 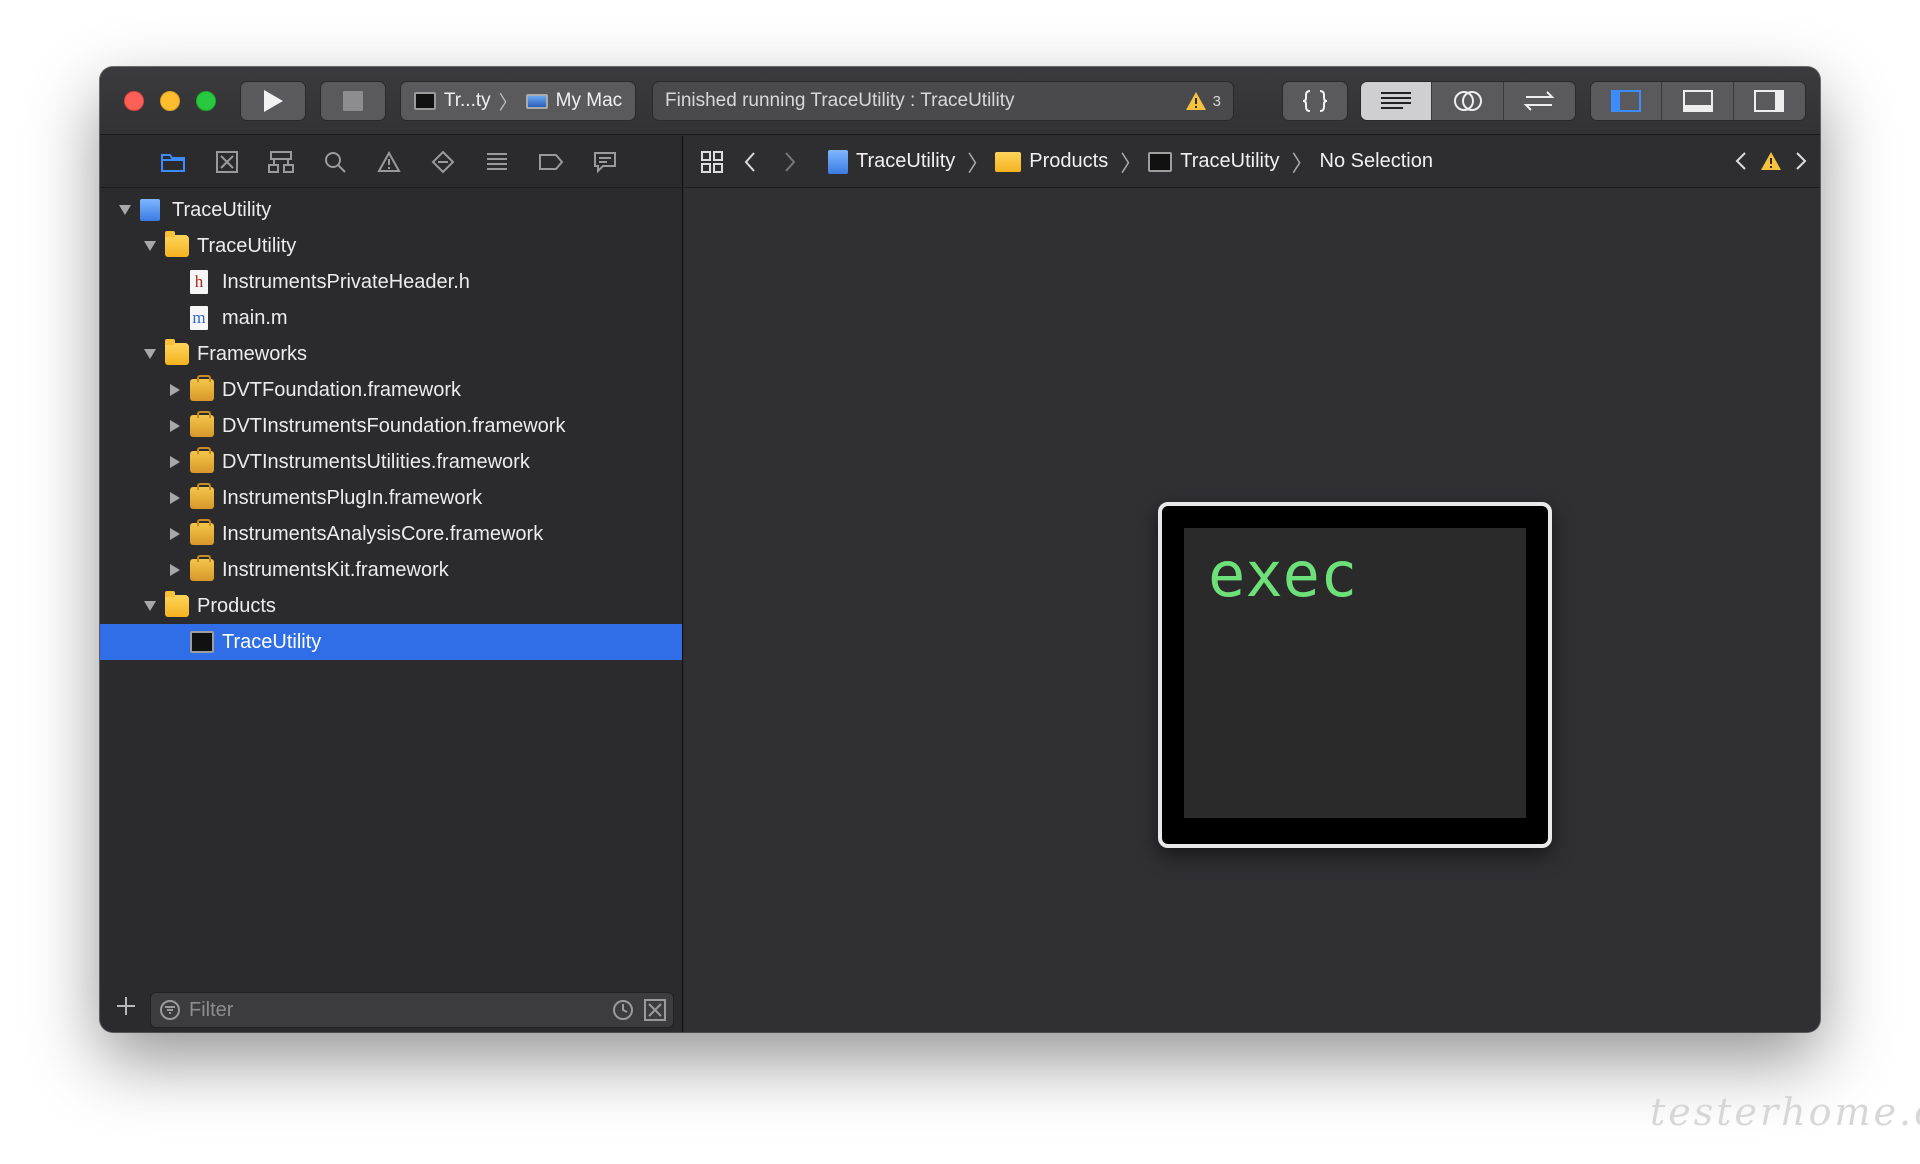 I want to click on tree-row: m main.m, so click(x=391, y=318).